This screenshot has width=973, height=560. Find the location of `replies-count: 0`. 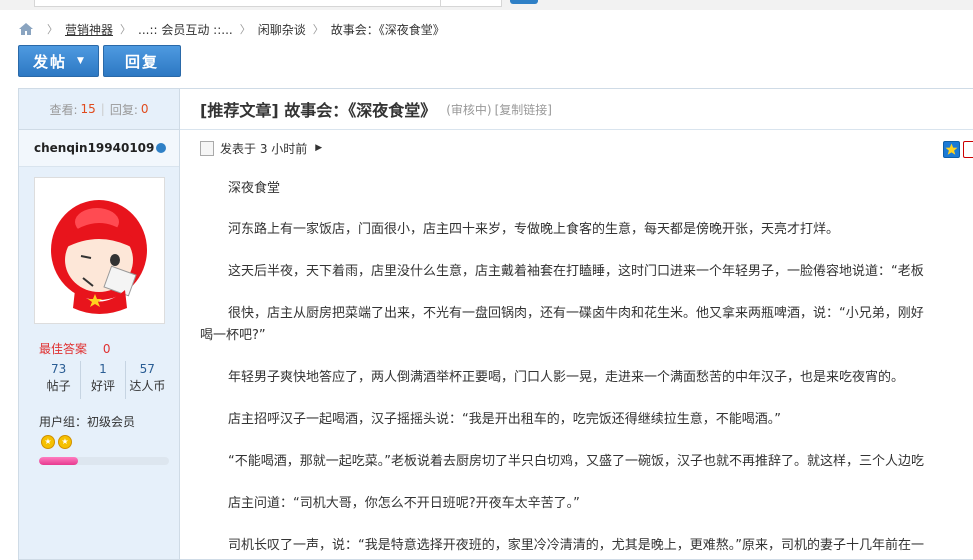

replies-count: 0 is located at coordinates (144, 109).